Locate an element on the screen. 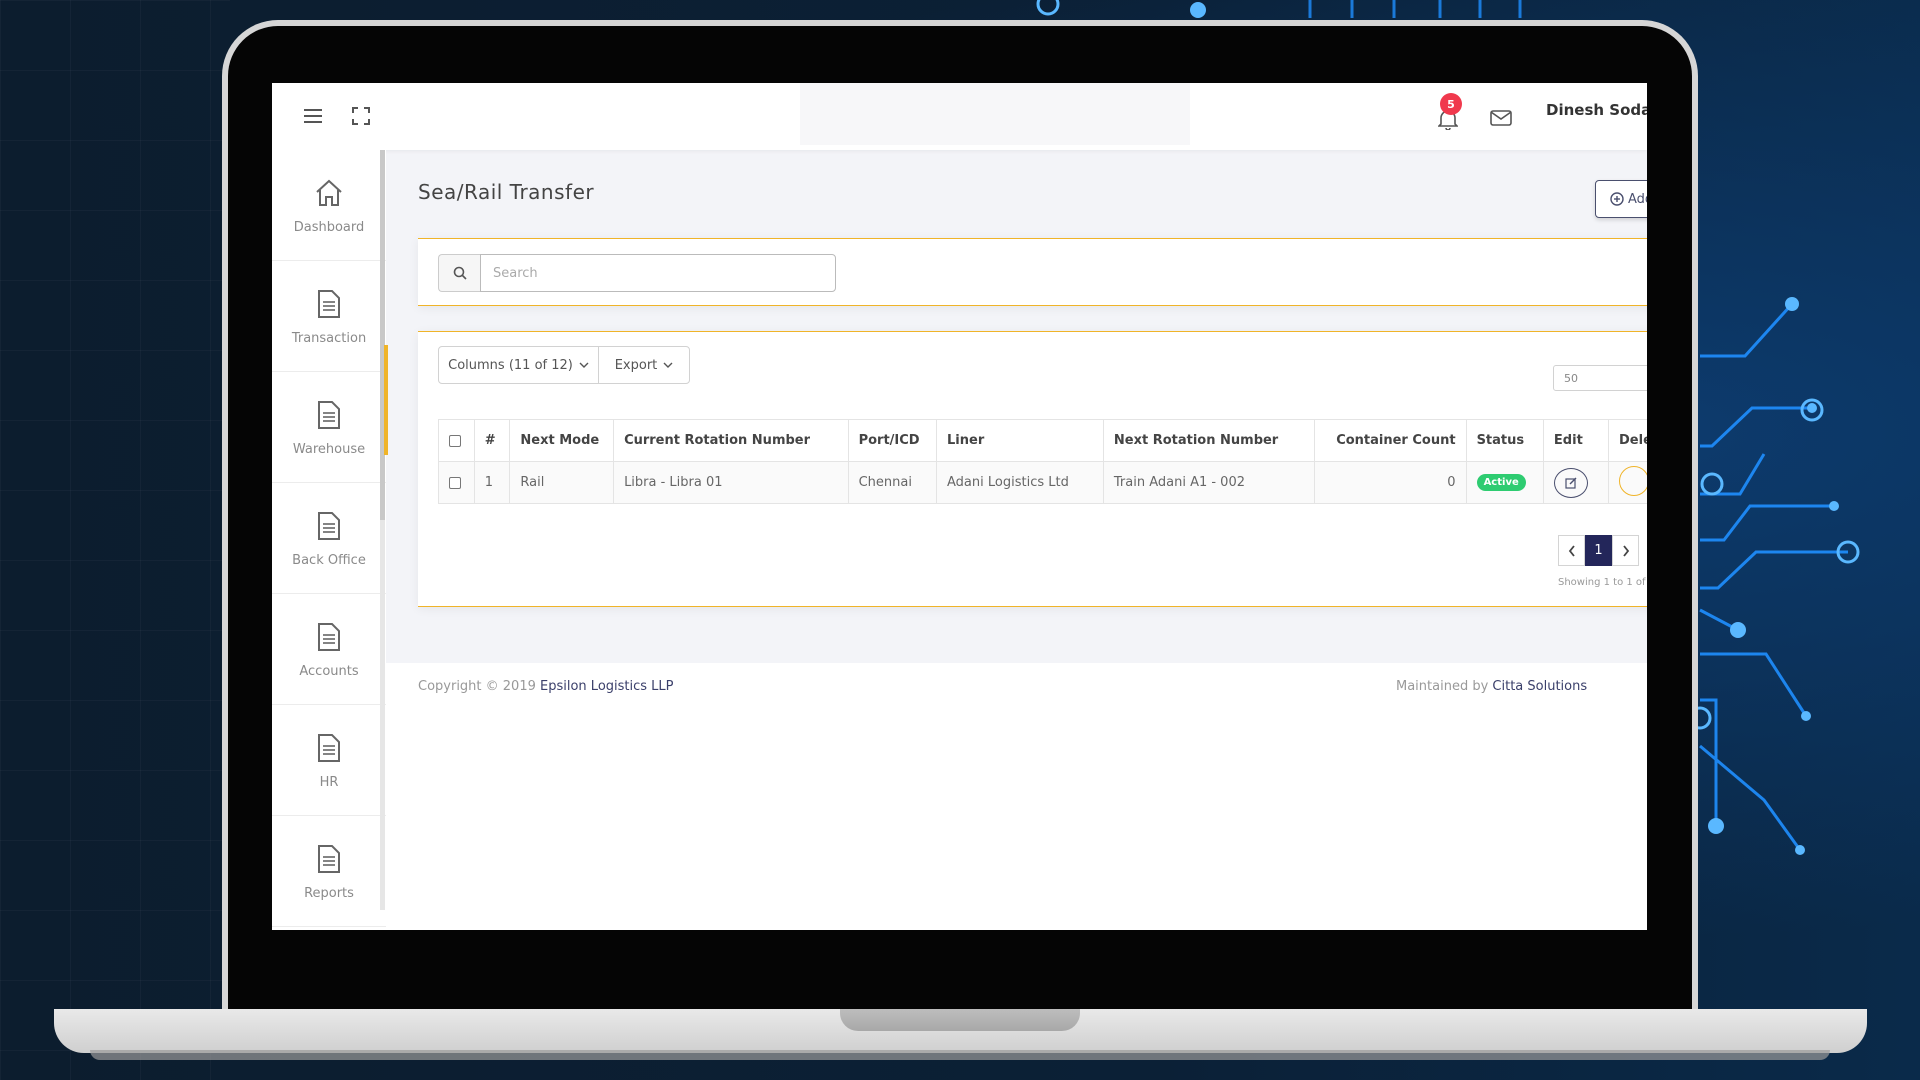 The height and width of the screenshot is (1080, 1920). sidebar-item-back-office: Back Office is located at coordinates (329, 538).